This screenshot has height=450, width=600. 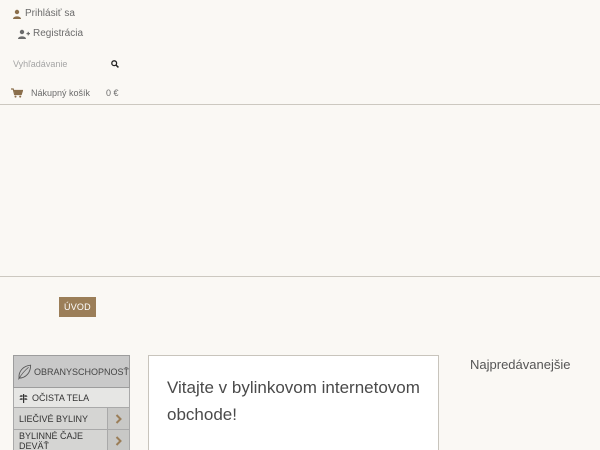 I want to click on cart-link: Nákupný košík 0 €, so click(x=65, y=93).